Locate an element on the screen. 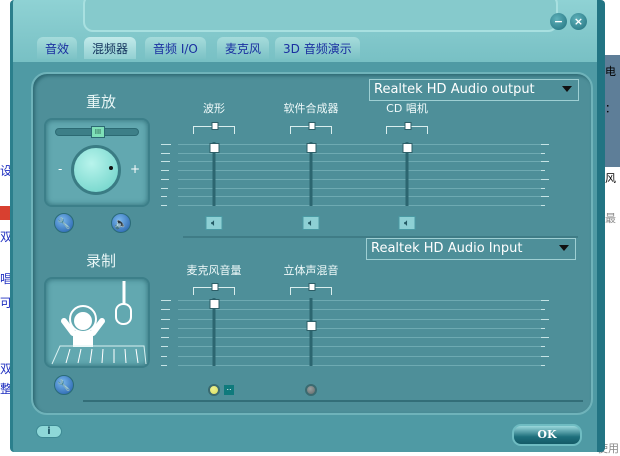  master-mute-button: 🔈 is located at coordinates (121, 223).